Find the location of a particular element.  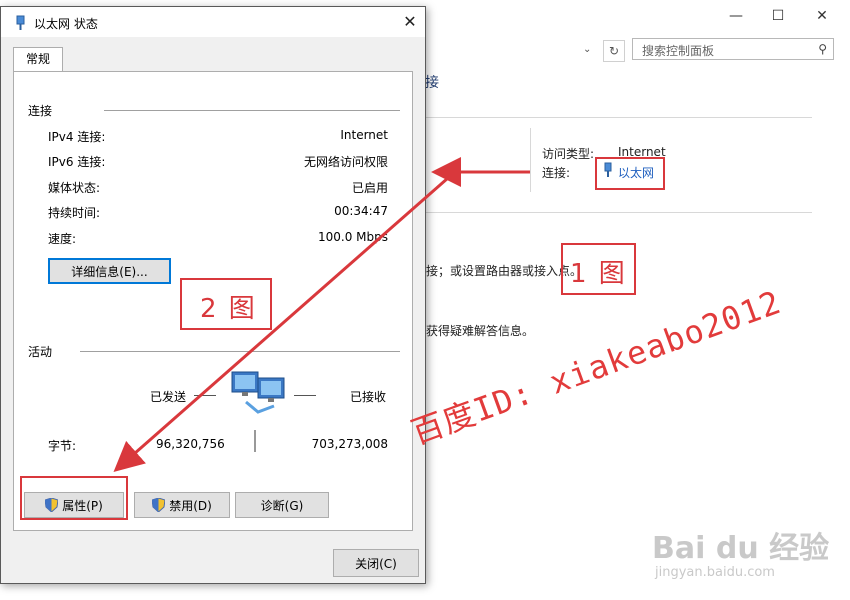

refresh-icon: ↻ is located at coordinates (614, 51).